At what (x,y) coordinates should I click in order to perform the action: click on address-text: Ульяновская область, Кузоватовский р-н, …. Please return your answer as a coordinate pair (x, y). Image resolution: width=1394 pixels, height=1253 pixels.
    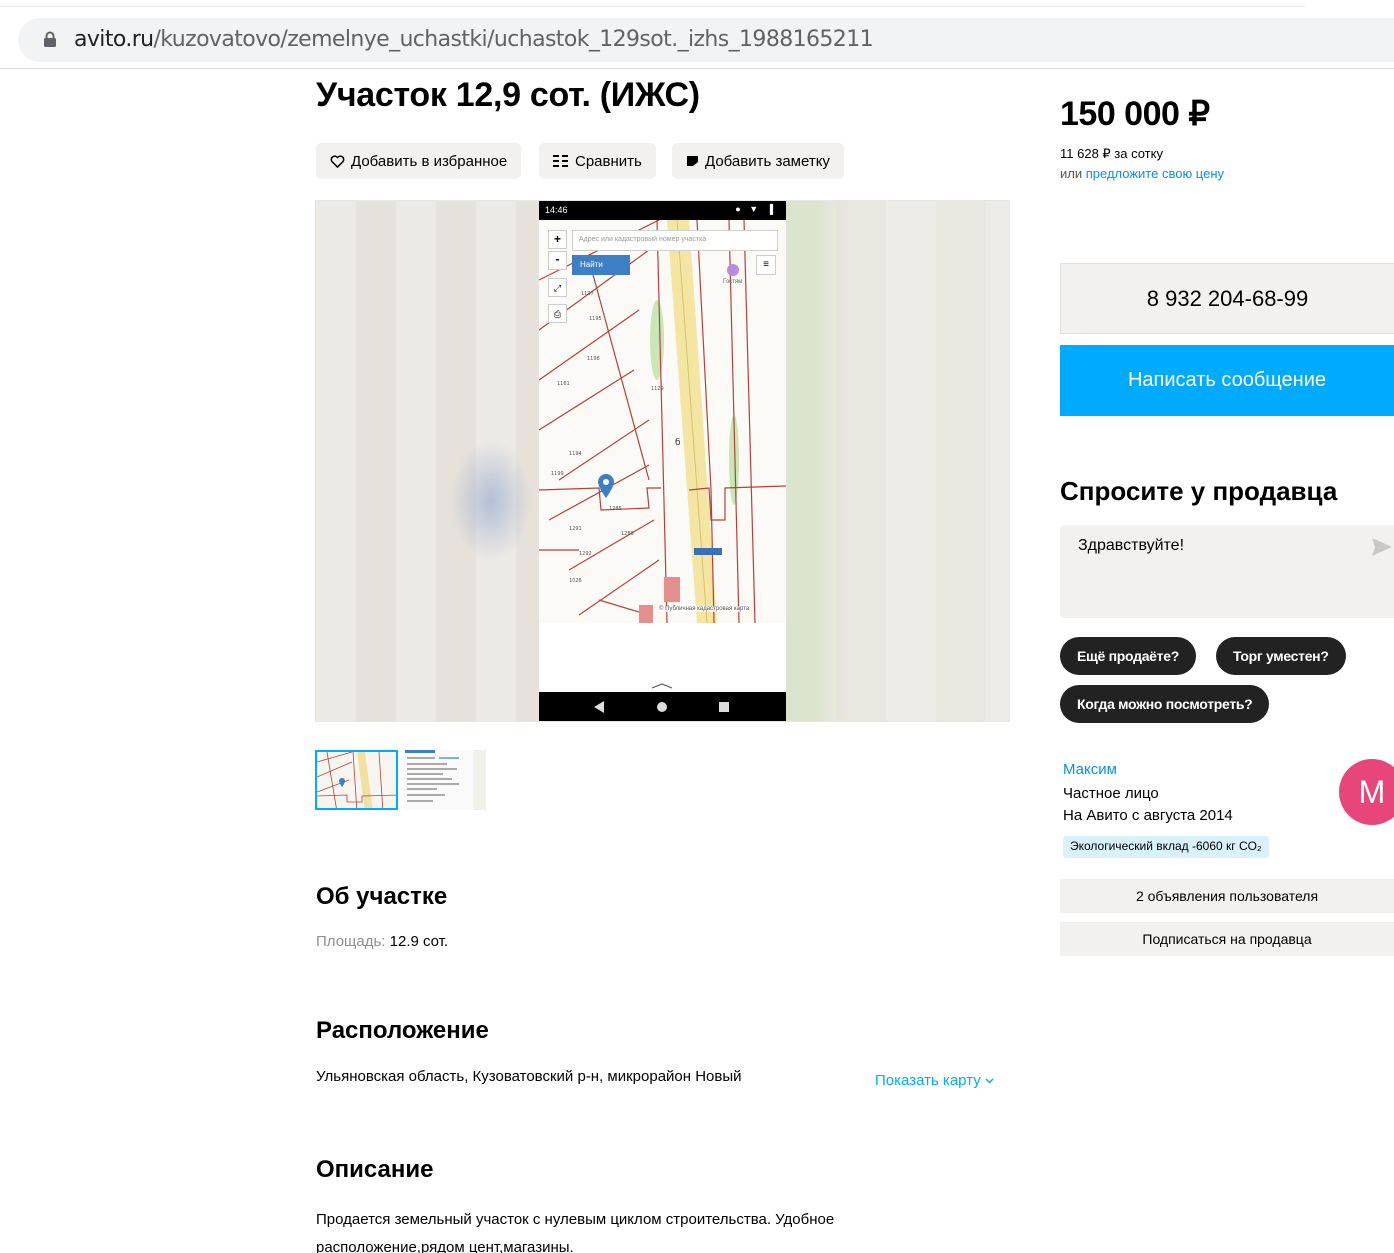
    Looking at the image, I should click on (529, 1076).